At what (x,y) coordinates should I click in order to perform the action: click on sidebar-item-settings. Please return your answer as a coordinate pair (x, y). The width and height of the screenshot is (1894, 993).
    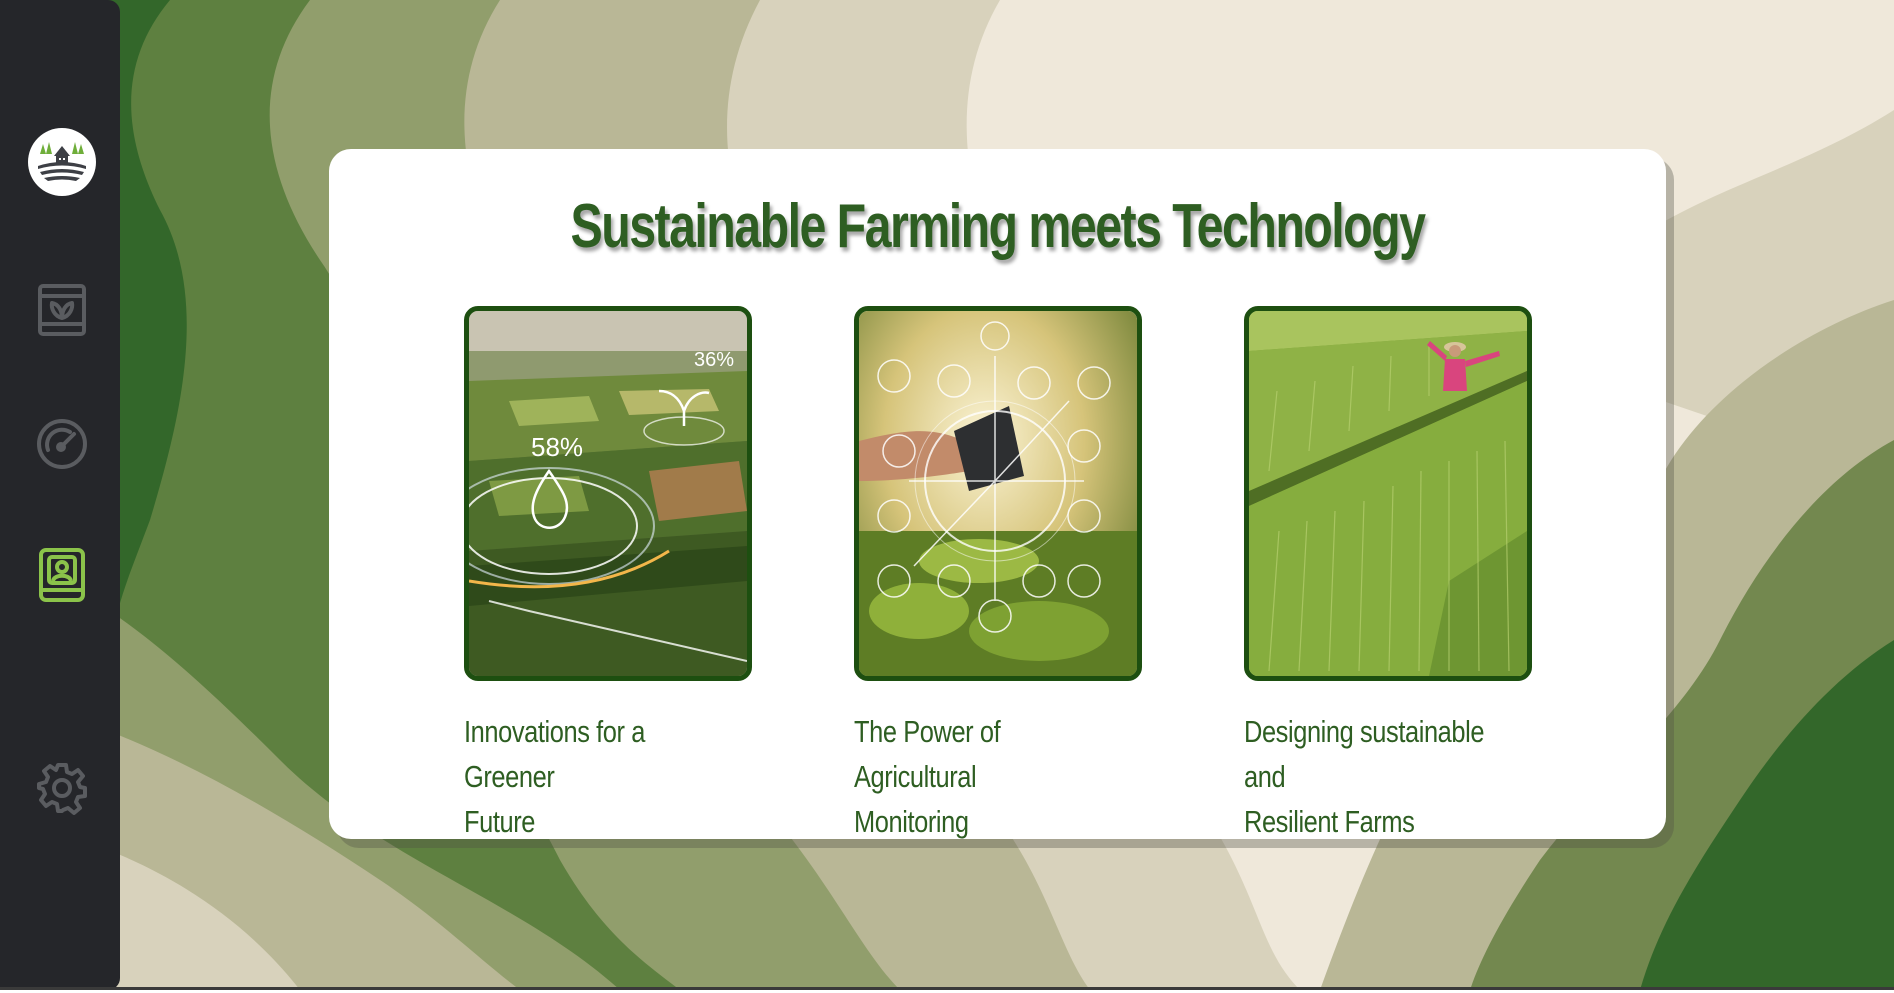
    Looking at the image, I should click on (62, 788).